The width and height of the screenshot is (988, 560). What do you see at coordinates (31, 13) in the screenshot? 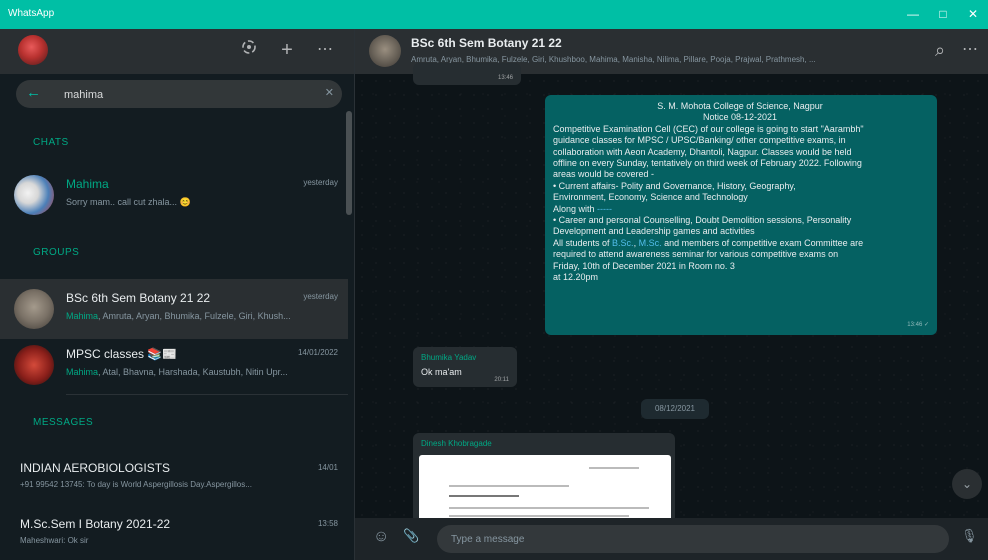
I see `window-title: WhatsApp` at bounding box center [31, 13].